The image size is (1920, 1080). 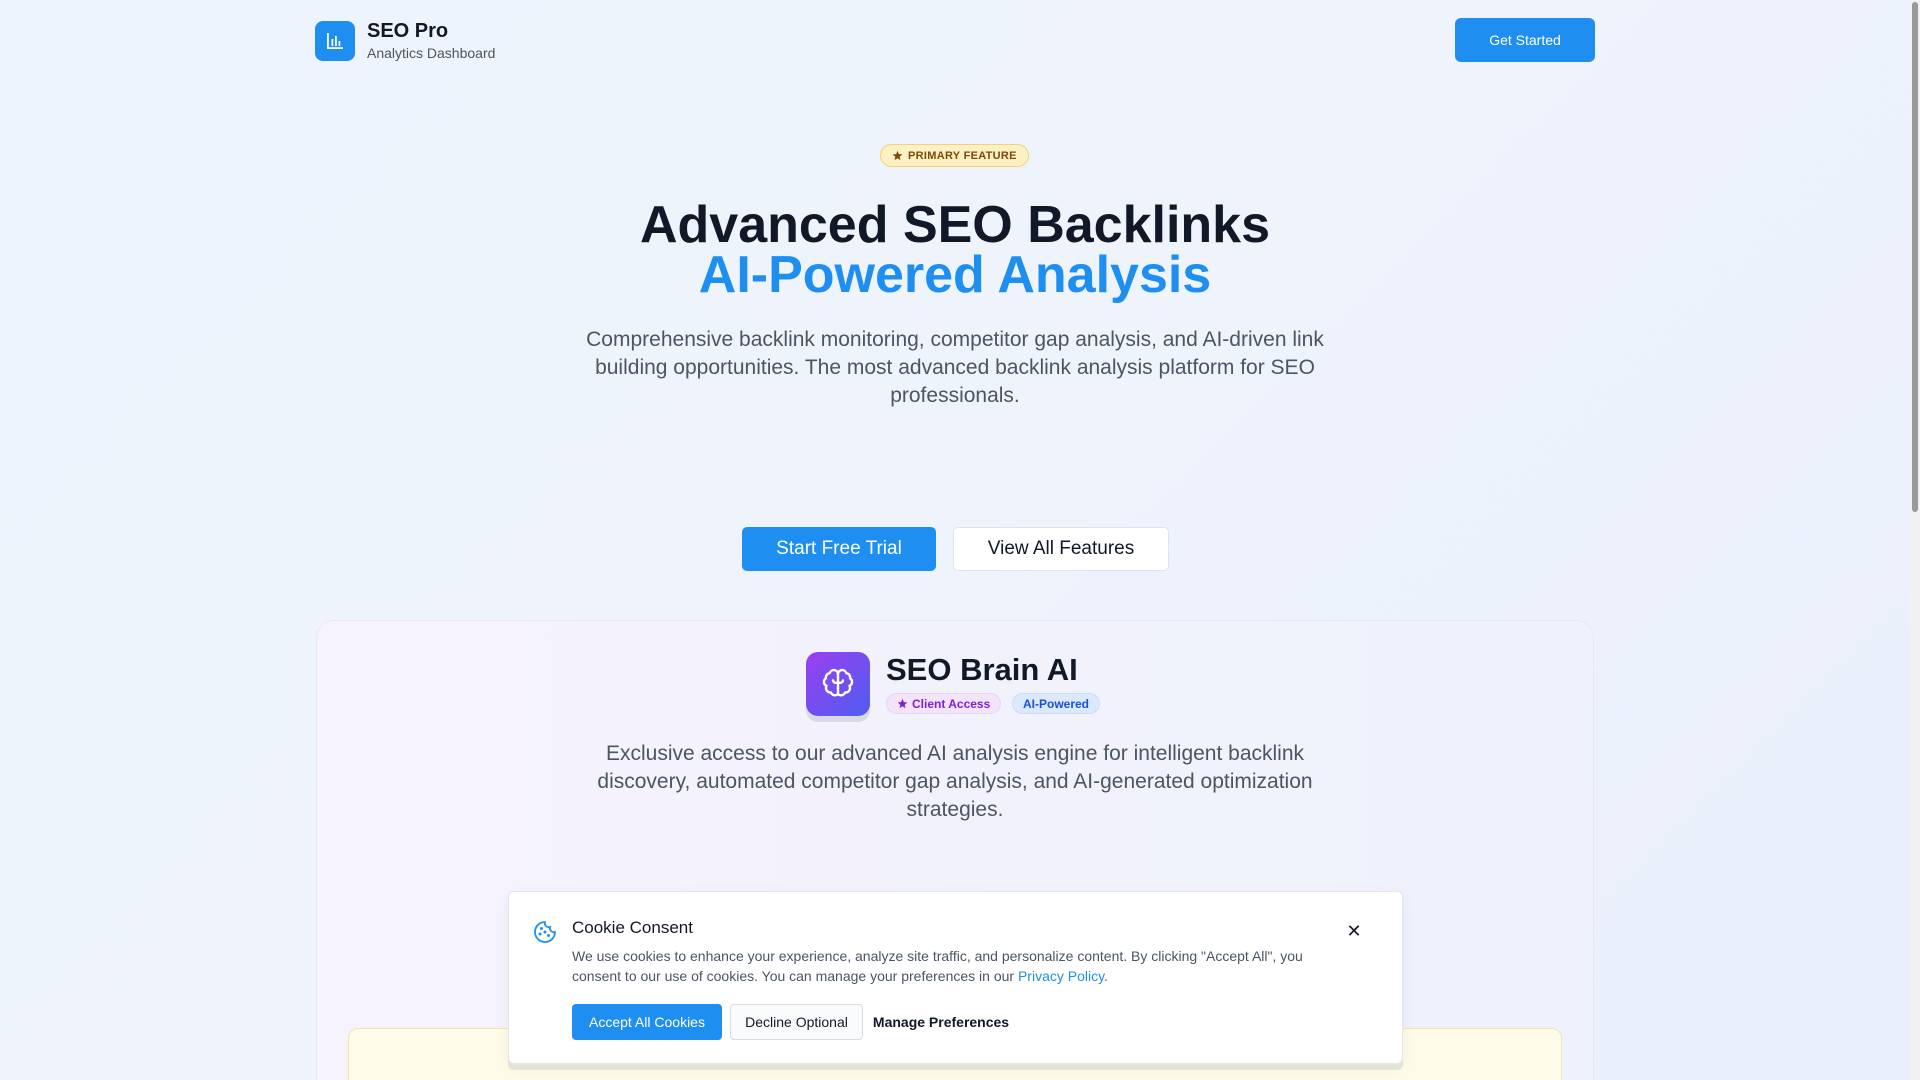 I want to click on privacy-policy-link: Privacy Policy, so click(x=1061, y=976).